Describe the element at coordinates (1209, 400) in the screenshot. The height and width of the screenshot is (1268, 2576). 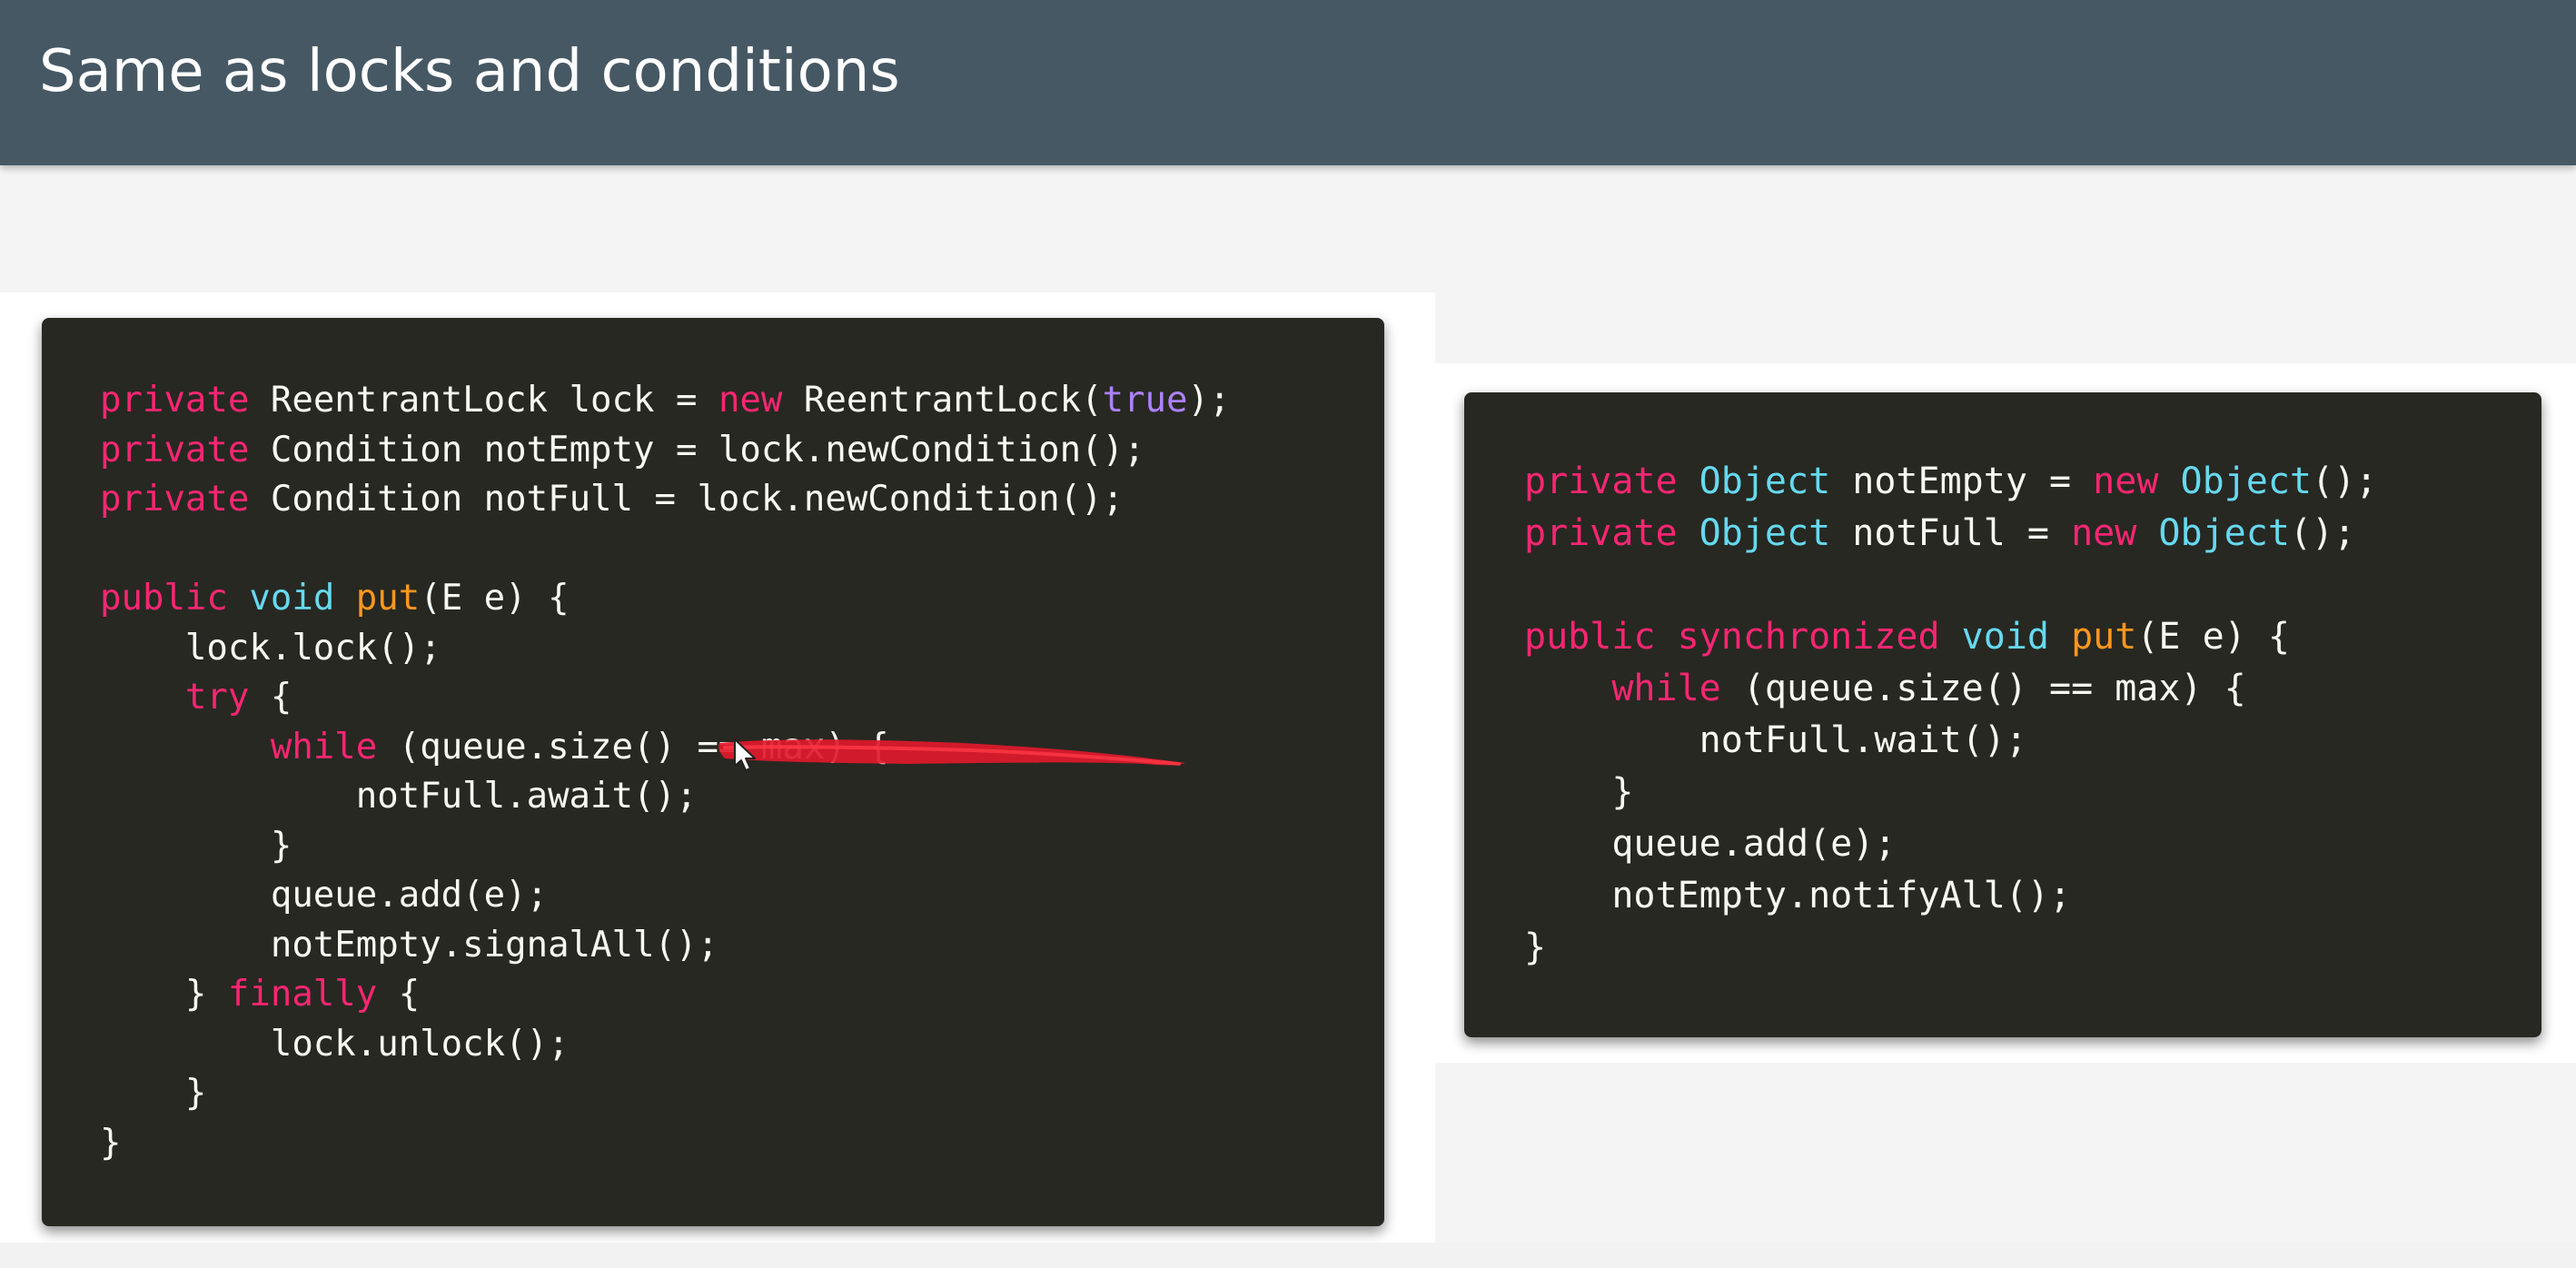
I see `code-token: );` at that location.